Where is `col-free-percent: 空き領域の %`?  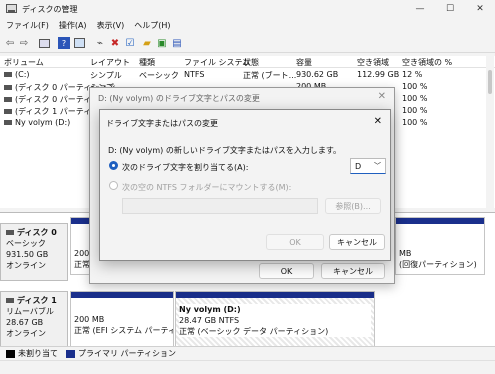 col-free-percent: 空き領域の % is located at coordinates (427, 62).